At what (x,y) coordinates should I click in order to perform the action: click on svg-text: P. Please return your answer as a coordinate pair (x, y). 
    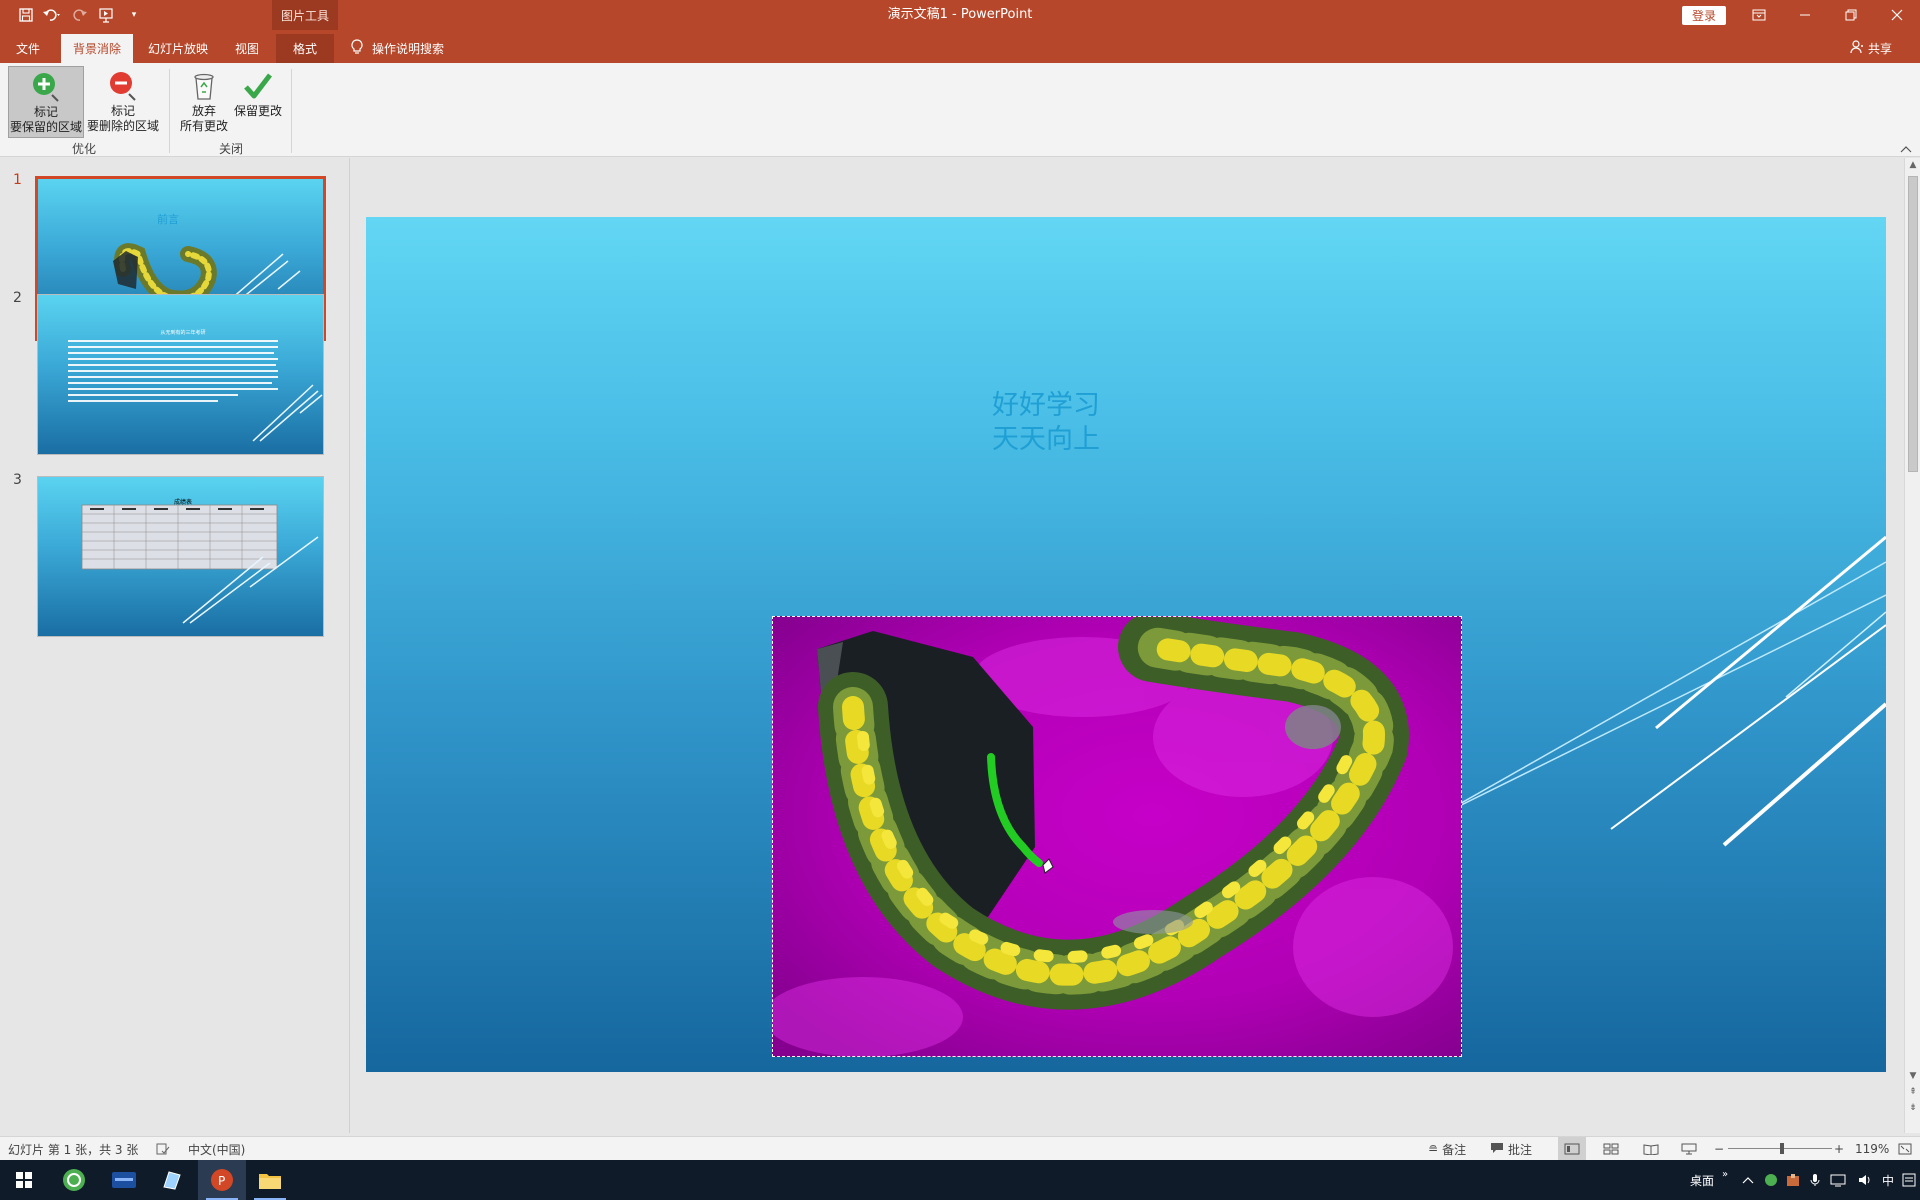
    Looking at the image, I should click on (221, 1181).